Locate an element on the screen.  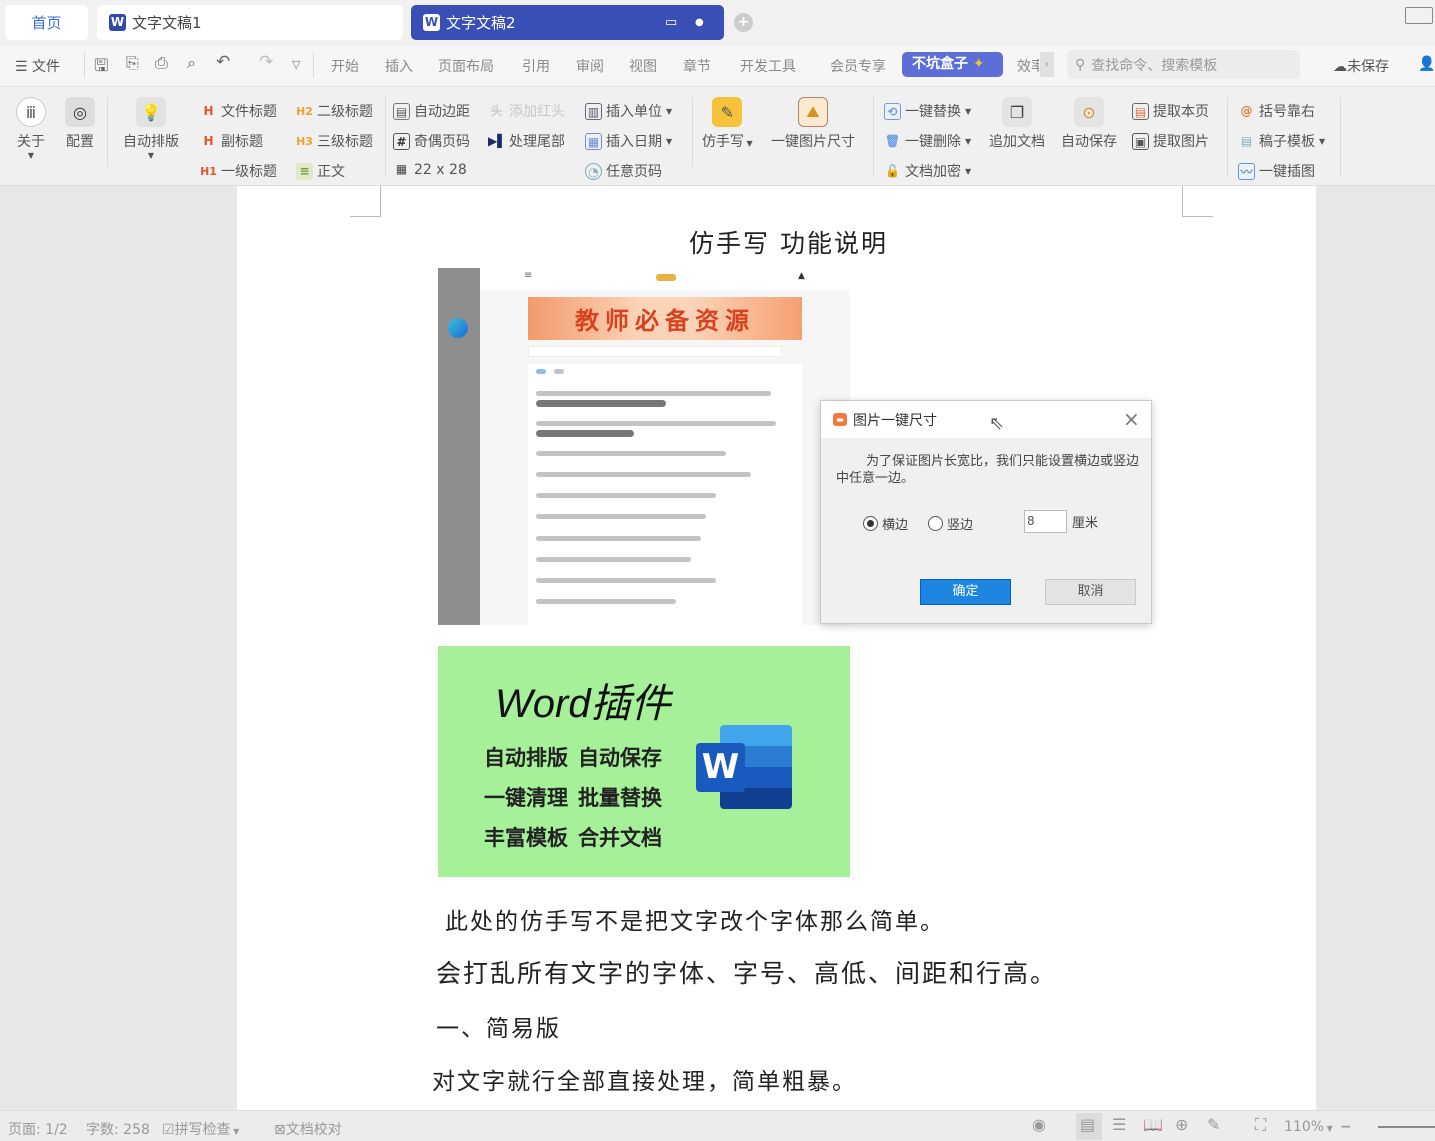
grid-size-button: ▦ 22 x 28 is located at coordinates (430, 169).